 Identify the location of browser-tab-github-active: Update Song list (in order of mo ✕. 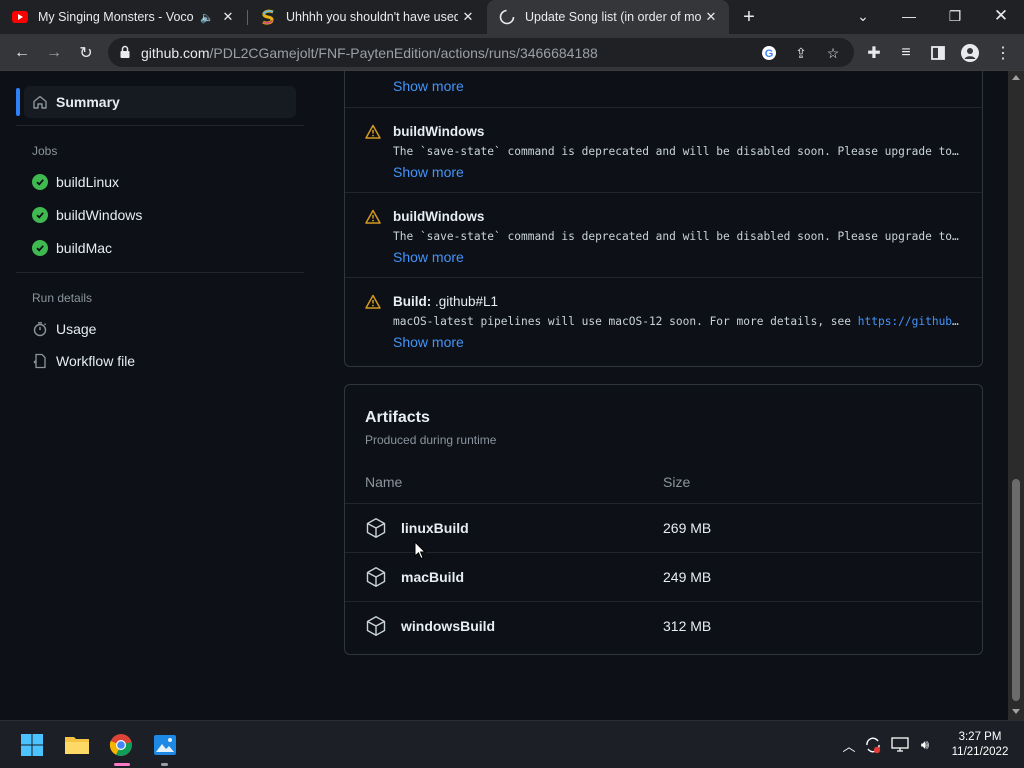
(608, 17).